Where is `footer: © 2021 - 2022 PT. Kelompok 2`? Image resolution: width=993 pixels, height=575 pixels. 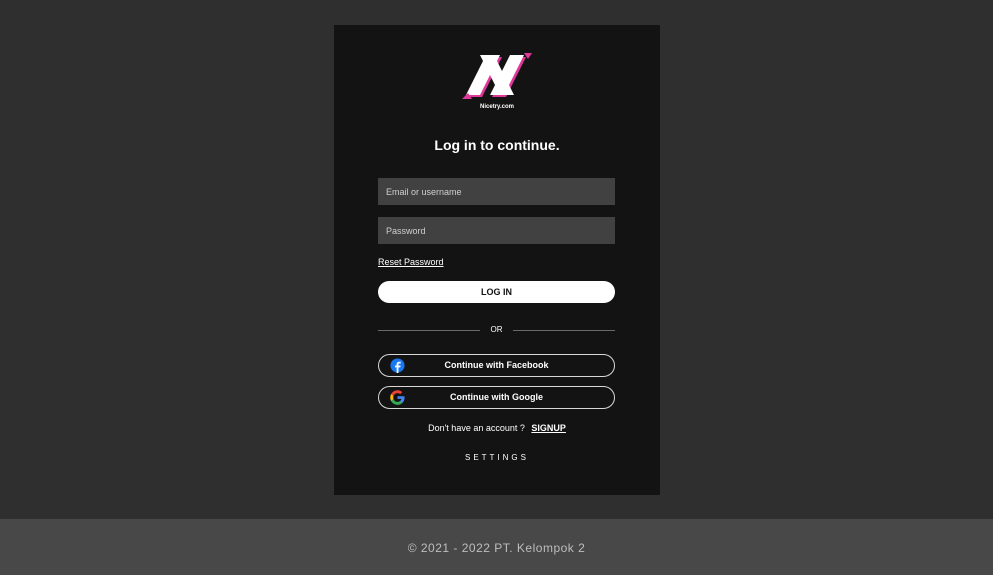 footer: © 2021 - 2022 PT. Kelompok 2 is located at coordinates (496, 547).